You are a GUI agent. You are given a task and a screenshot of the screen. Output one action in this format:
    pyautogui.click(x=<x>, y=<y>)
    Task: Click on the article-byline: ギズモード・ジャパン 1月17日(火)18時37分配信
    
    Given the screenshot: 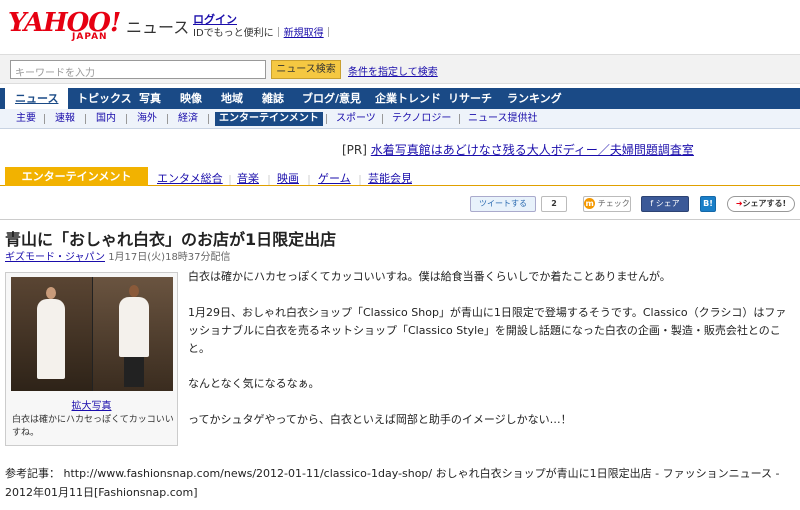 What is the action you would take?
    pyautogui.click(x=118, y=255)
    